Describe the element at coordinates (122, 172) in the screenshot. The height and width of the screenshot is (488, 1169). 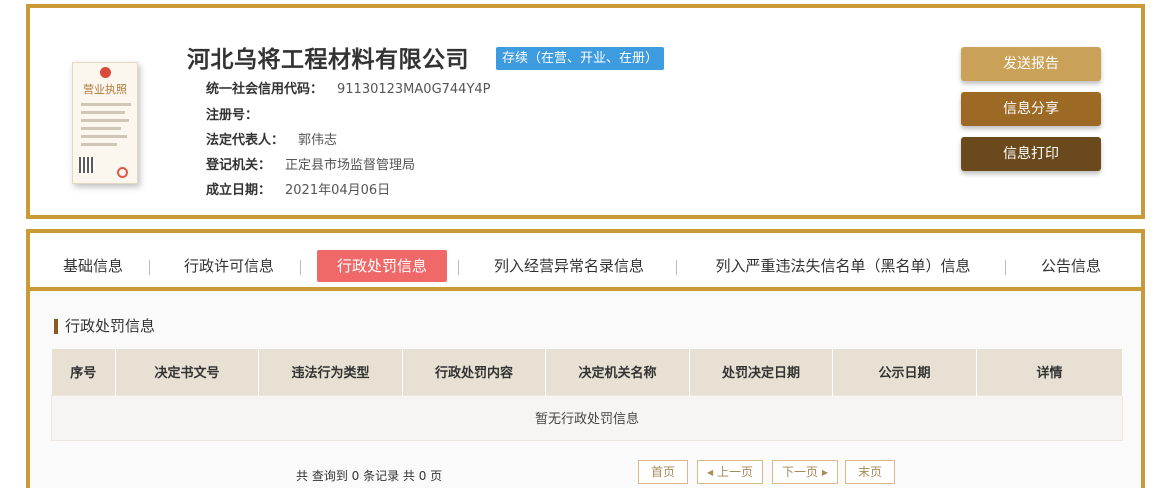
I see `seal-icon` at that location.